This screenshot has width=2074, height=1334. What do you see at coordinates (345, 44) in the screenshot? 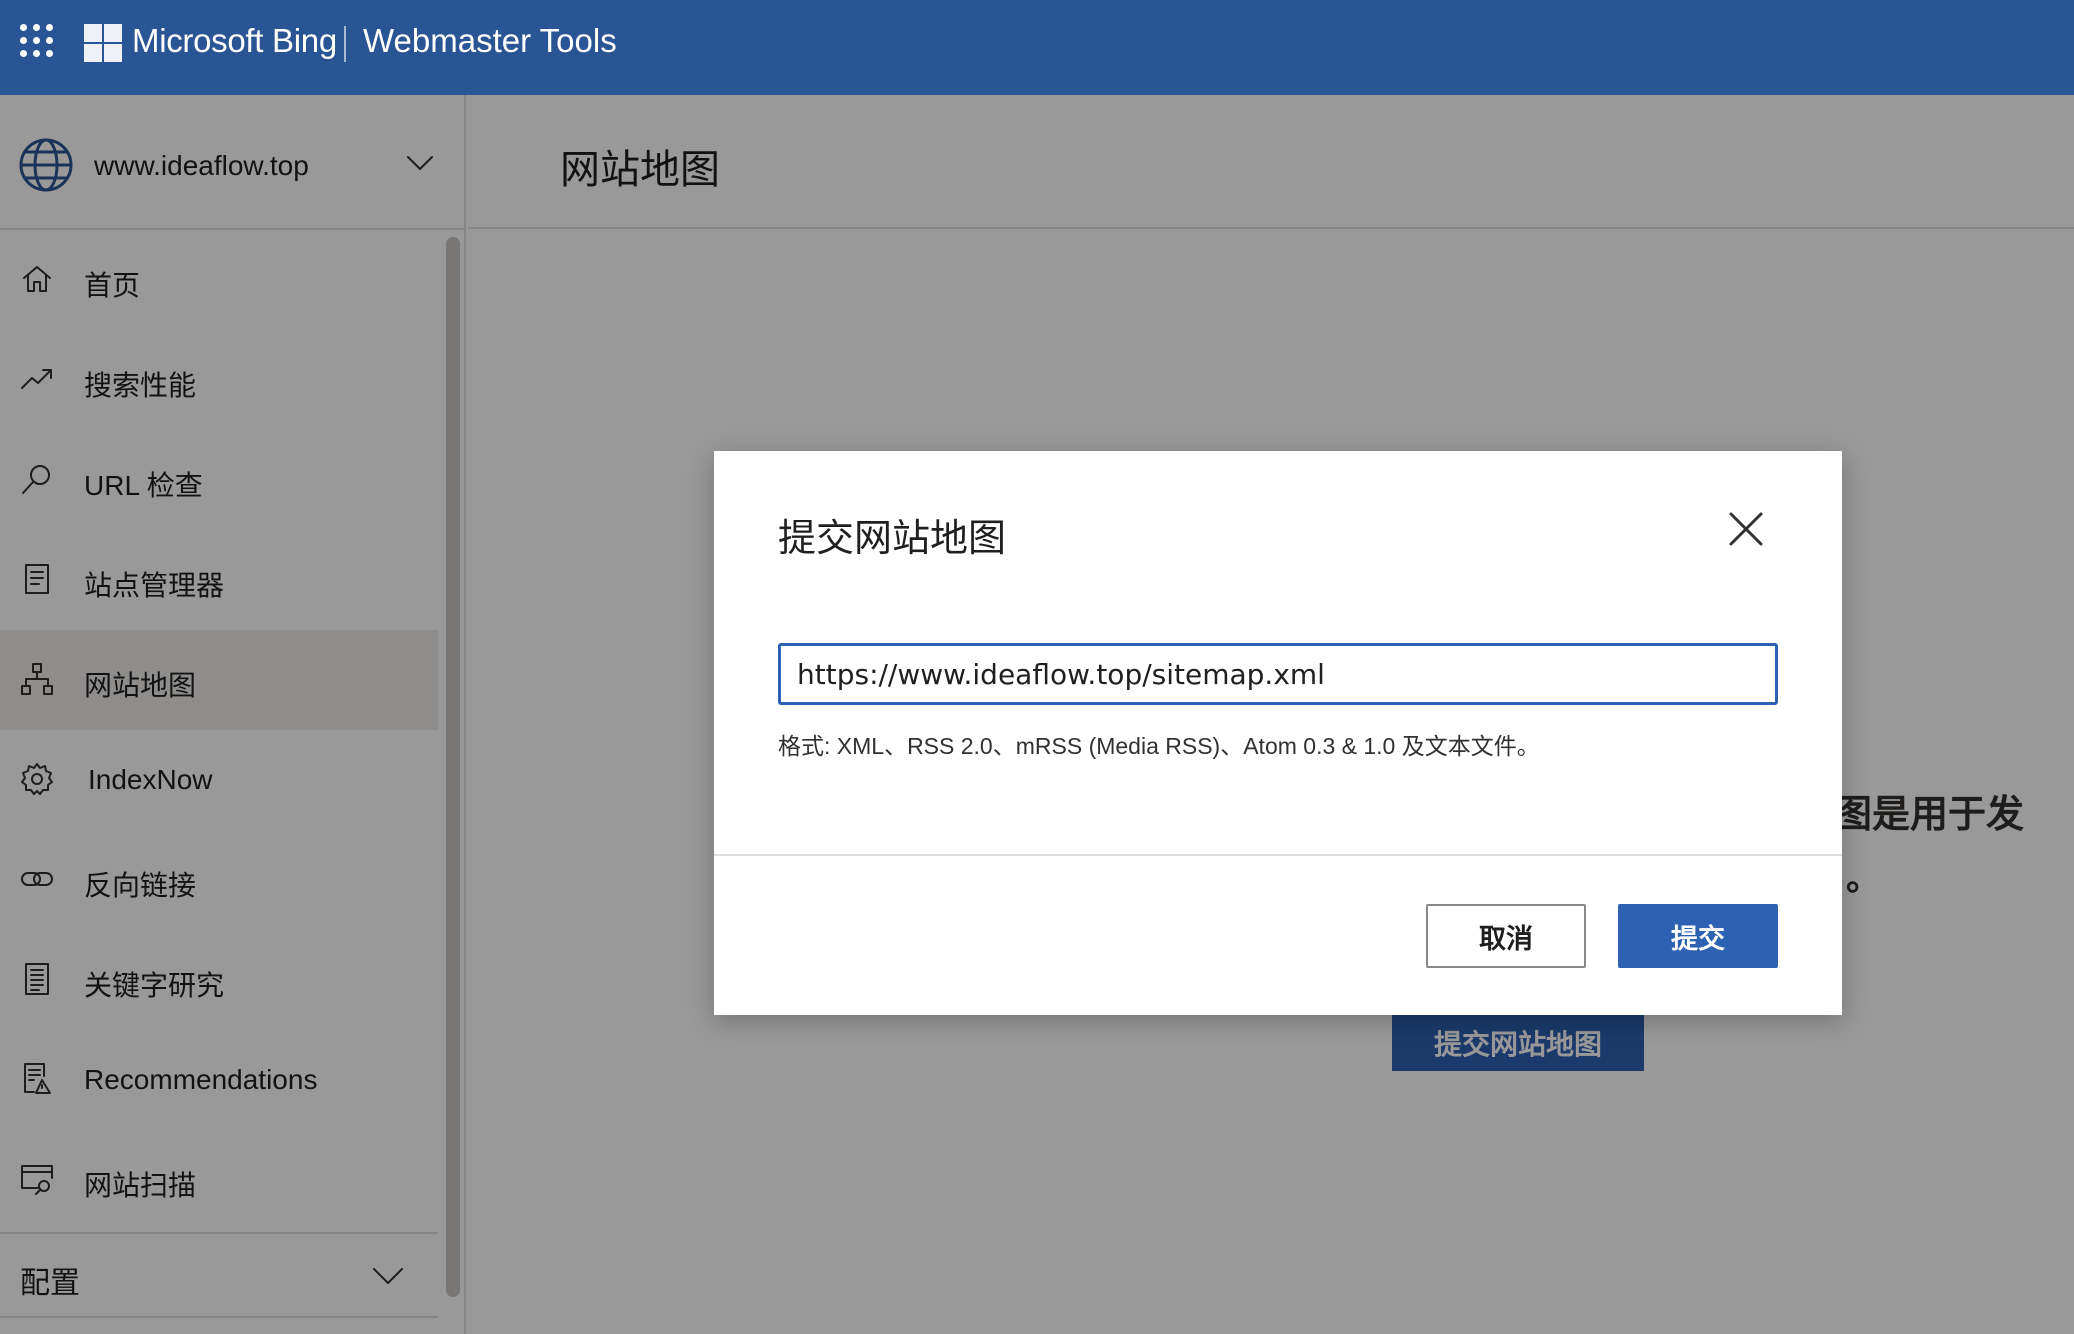
I see `brand-divider` at bounding box center [345, 44].